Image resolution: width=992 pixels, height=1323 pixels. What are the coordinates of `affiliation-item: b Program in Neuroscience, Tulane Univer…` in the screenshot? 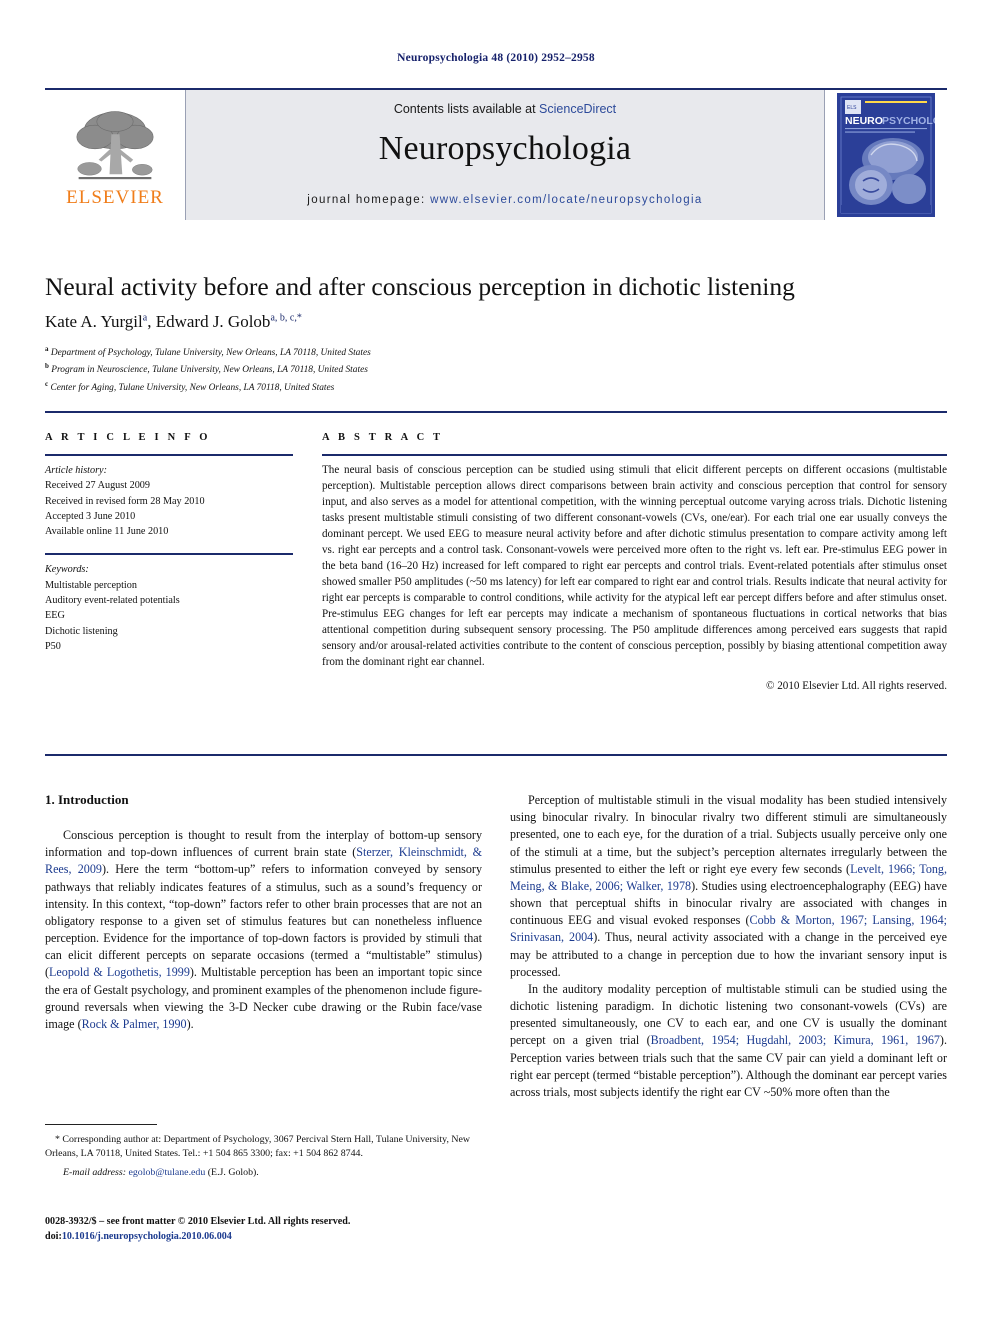 It's located at (345, 369).